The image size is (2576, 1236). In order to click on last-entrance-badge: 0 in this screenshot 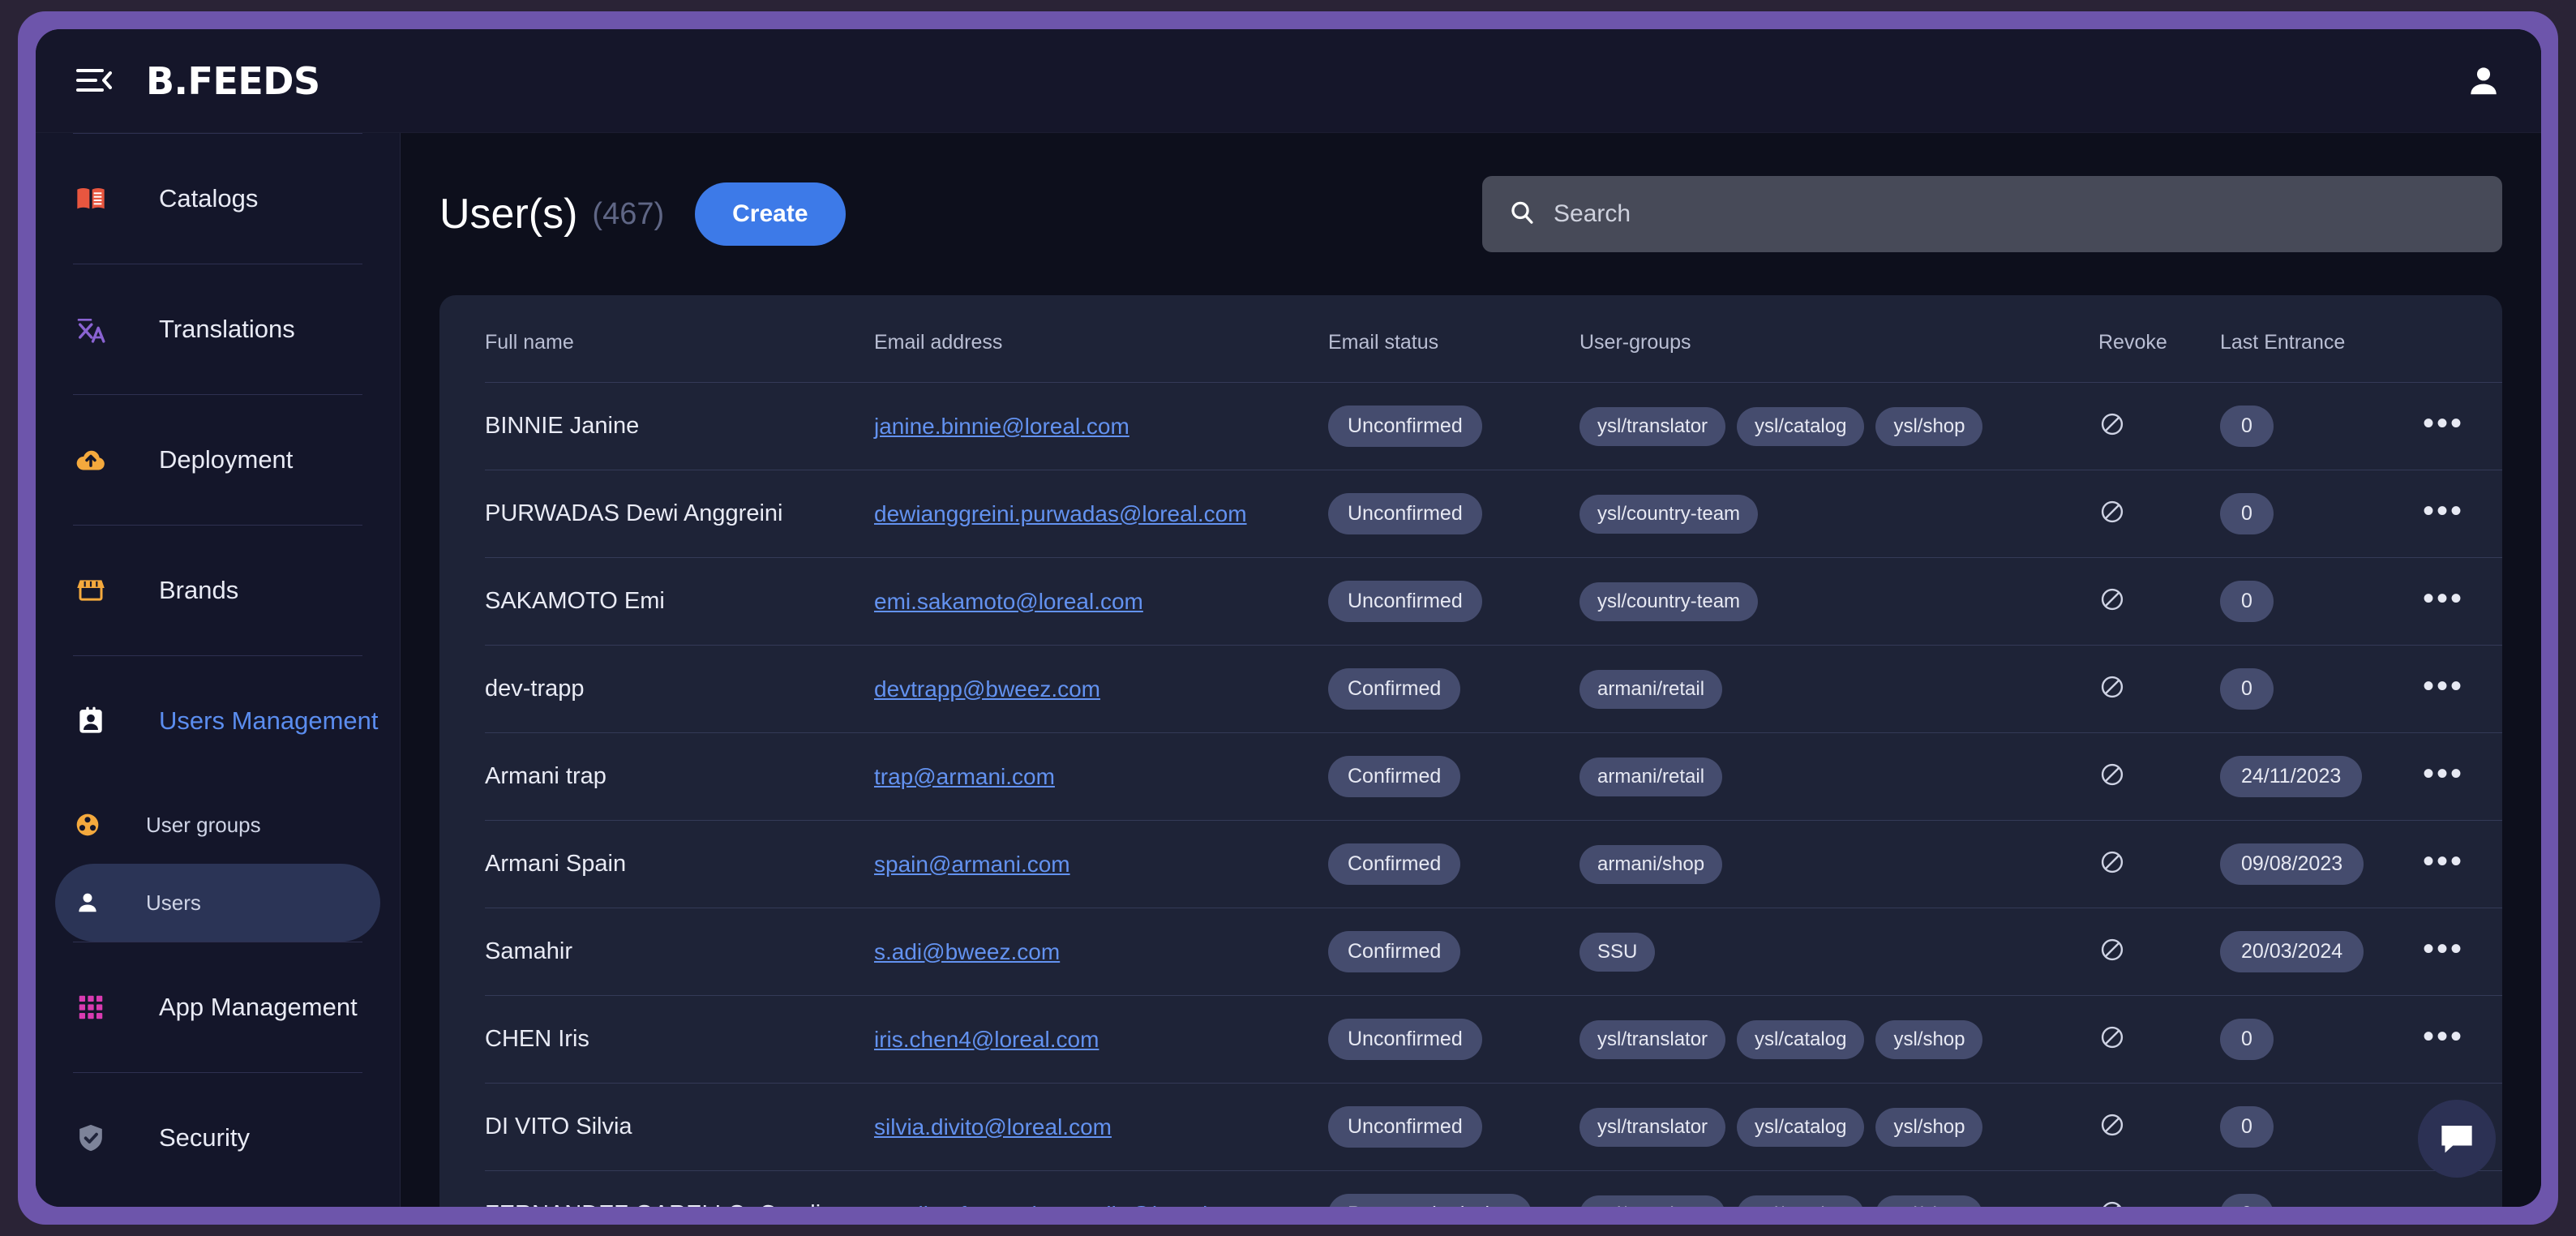, I will do `click(2247, 1127)`.